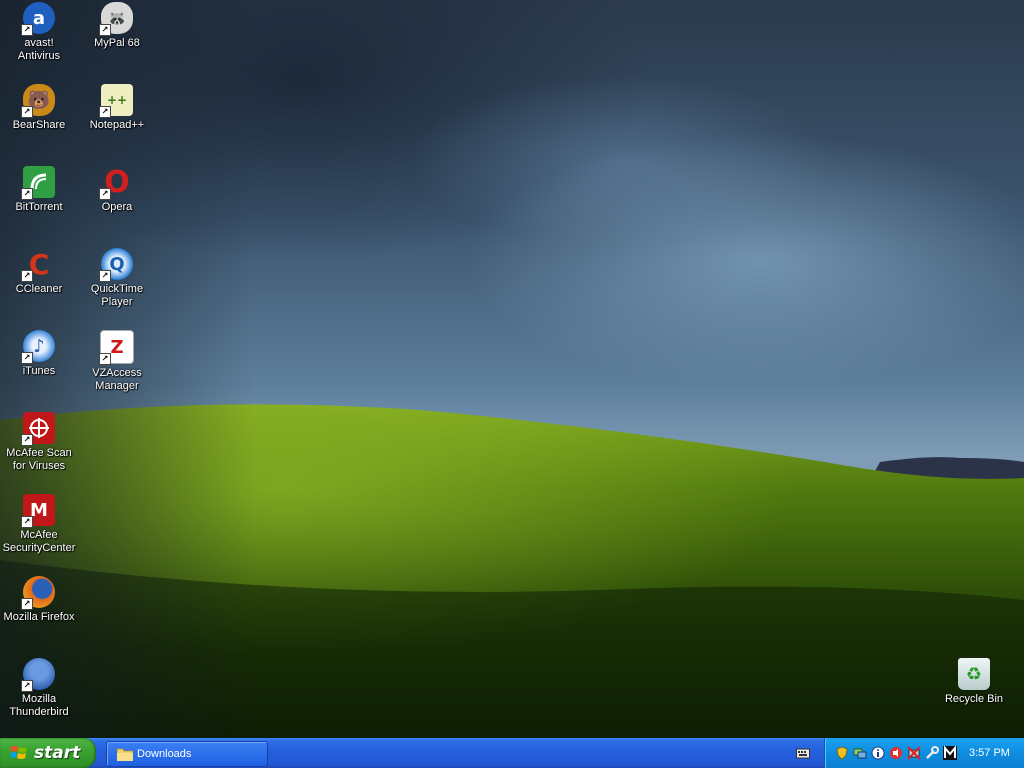 The width and height of the screenshot is (1024, 768). What do you see at coordinates (39, 207) in the screenshot?
I see `desktop-icon-label: BitTorrent` at bounding box center [39, 207].